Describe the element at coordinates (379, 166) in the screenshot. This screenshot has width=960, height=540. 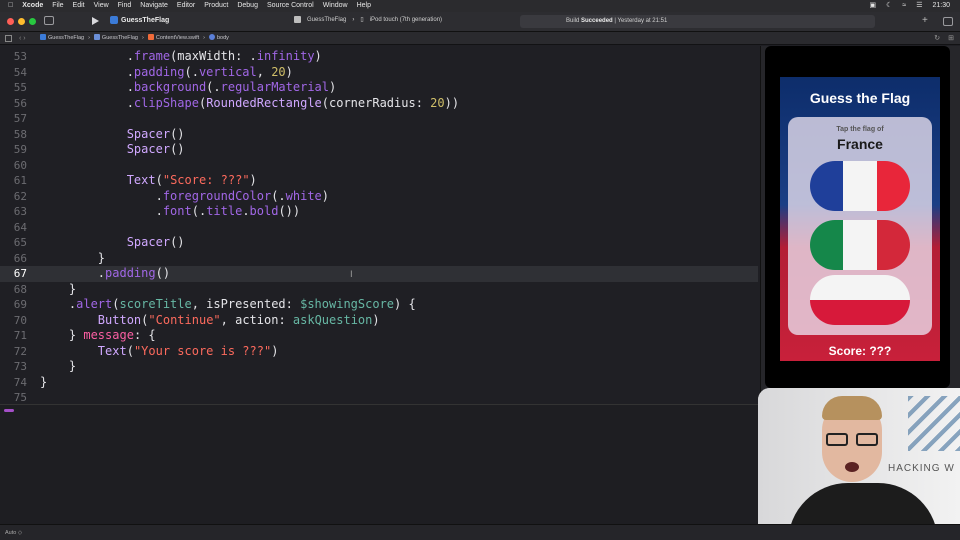
I see `code-line: 60` at that location.